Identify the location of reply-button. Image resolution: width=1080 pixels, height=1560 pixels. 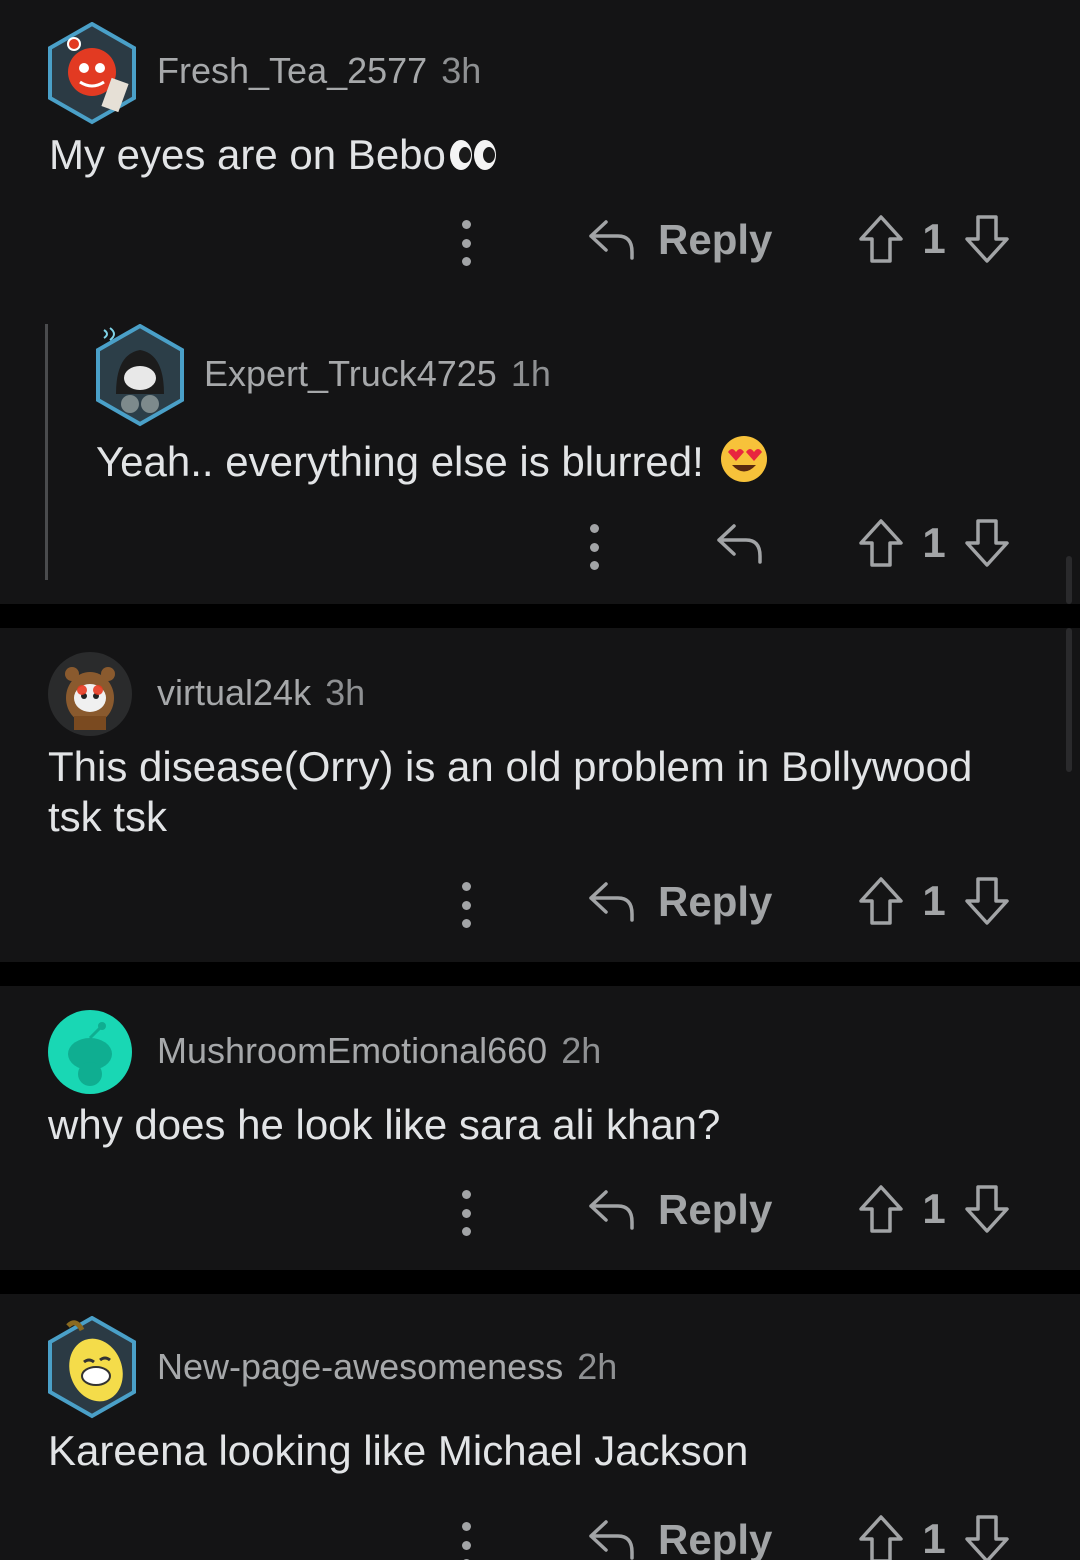
(740, 544).